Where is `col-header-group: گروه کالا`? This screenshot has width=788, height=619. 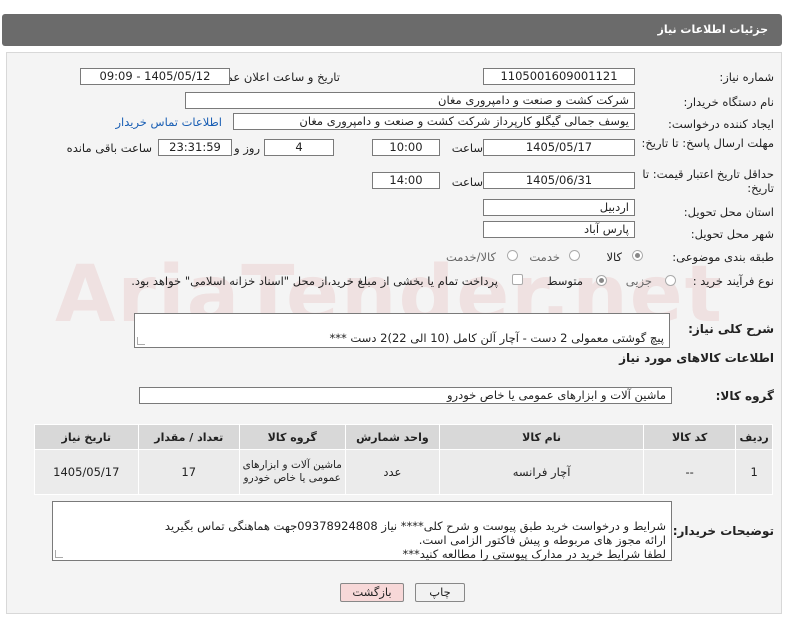 col-header-group: گروه کالا is located at coordinates (292, 437).